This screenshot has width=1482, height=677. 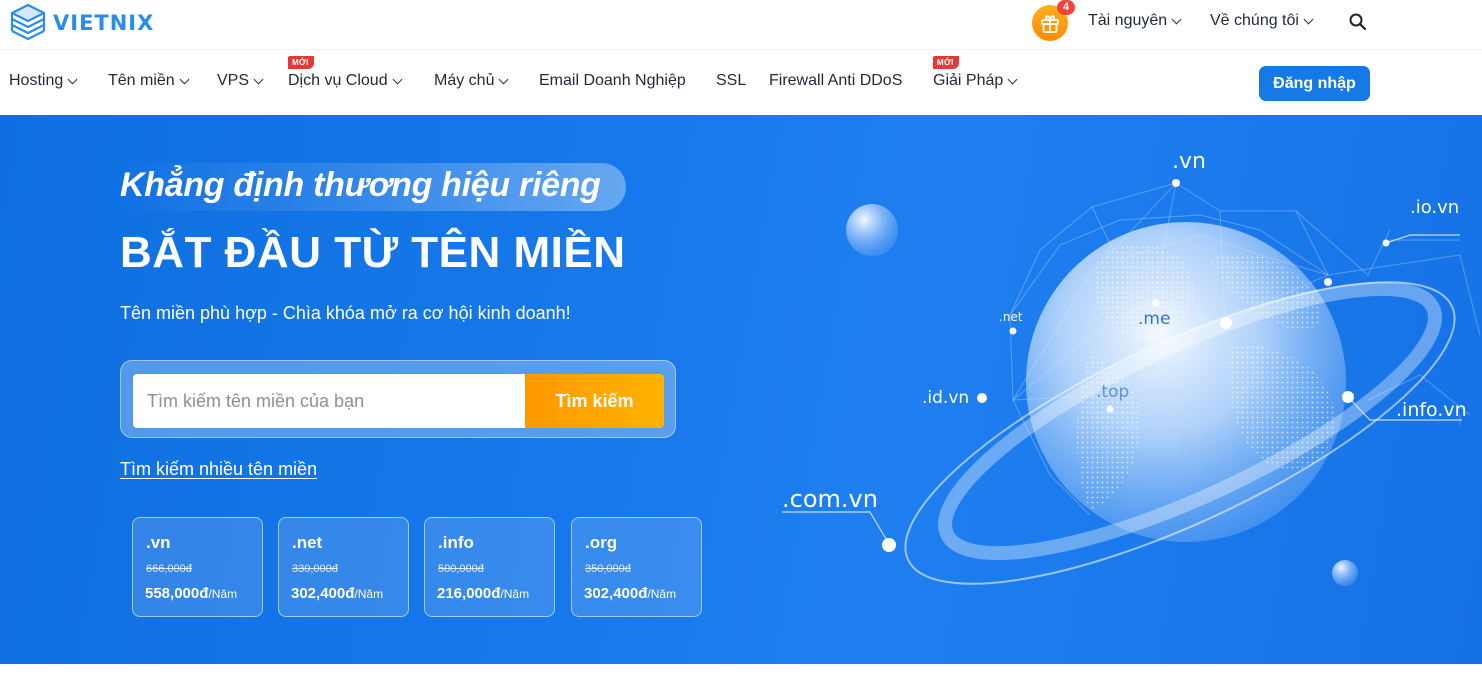 What do you see at coordinates (1050, 24) in the screenshot?
I see `gift-icon` at bounding box center [1050, 24].